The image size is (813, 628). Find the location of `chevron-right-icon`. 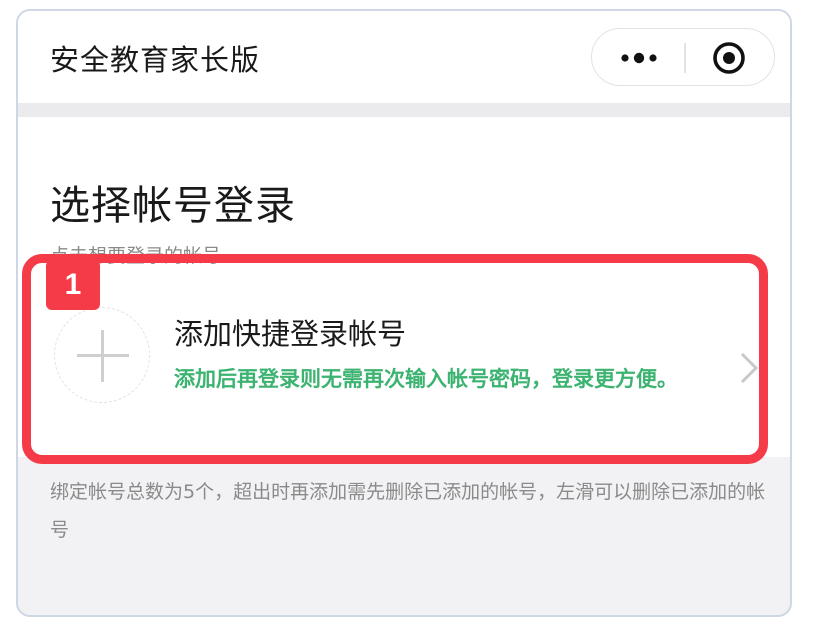

chevron-right-icon is located at coordinates (749, 368).